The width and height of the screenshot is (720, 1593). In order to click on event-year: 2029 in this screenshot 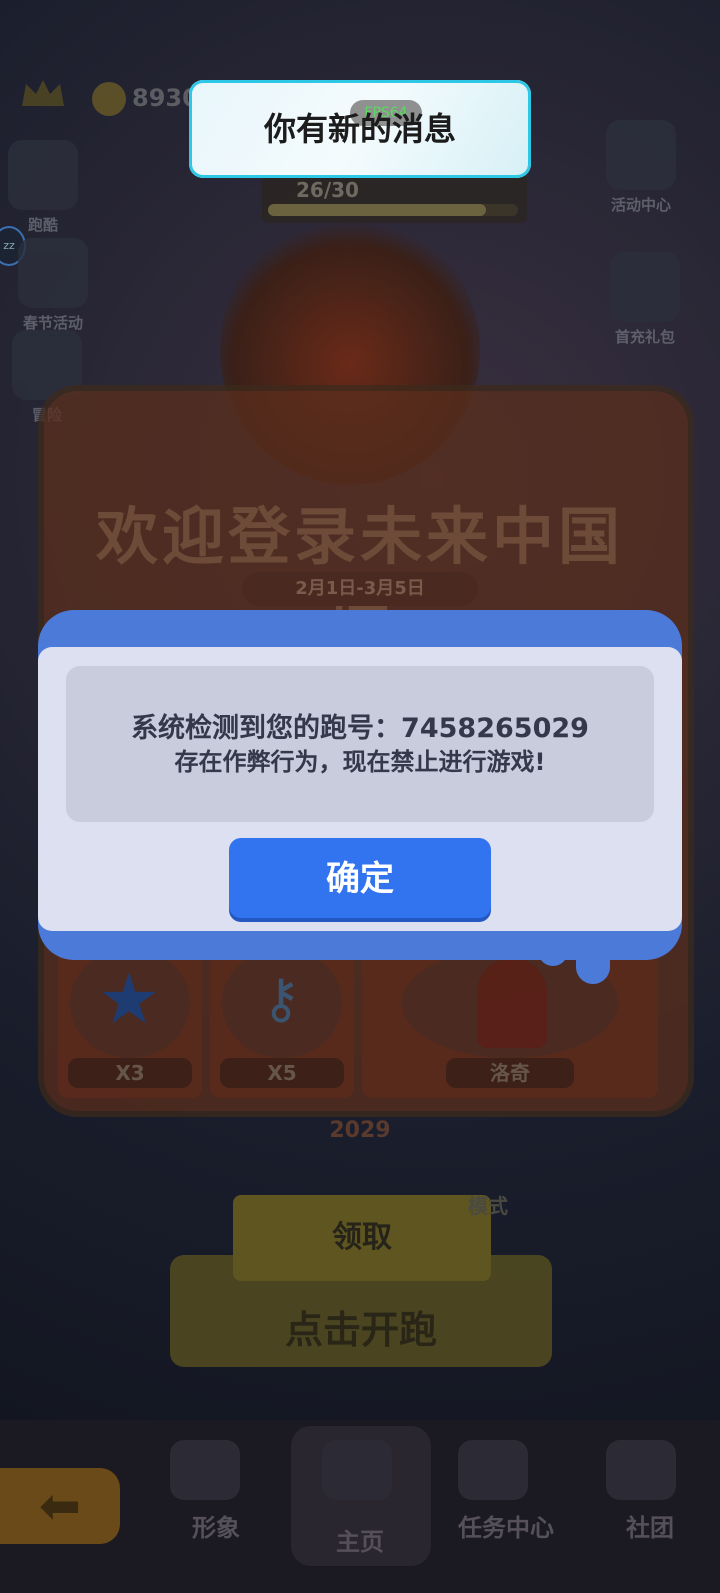, I will do `click(360, 1130)`.